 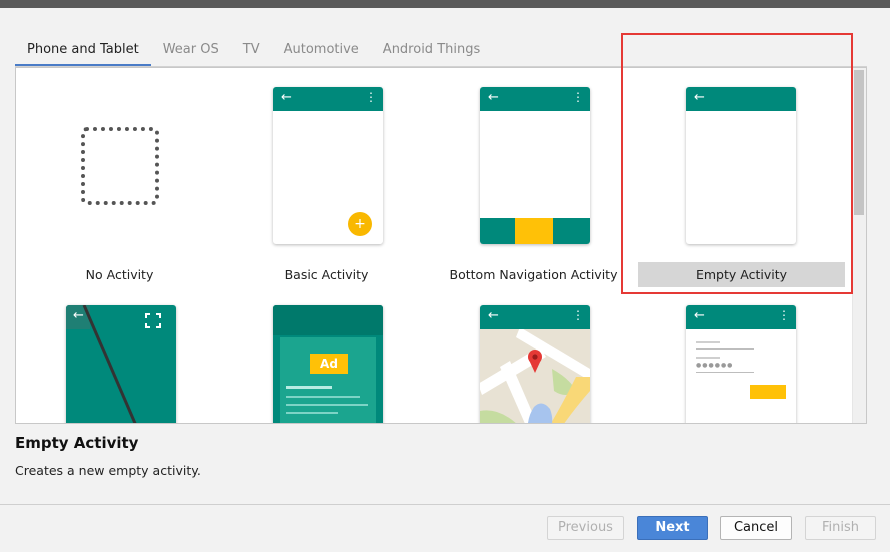 I want to click on app-bar: ←, so click(x=741, y=99).